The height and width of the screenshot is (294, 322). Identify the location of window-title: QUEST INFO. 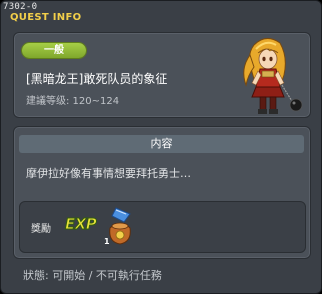
(46, 17).